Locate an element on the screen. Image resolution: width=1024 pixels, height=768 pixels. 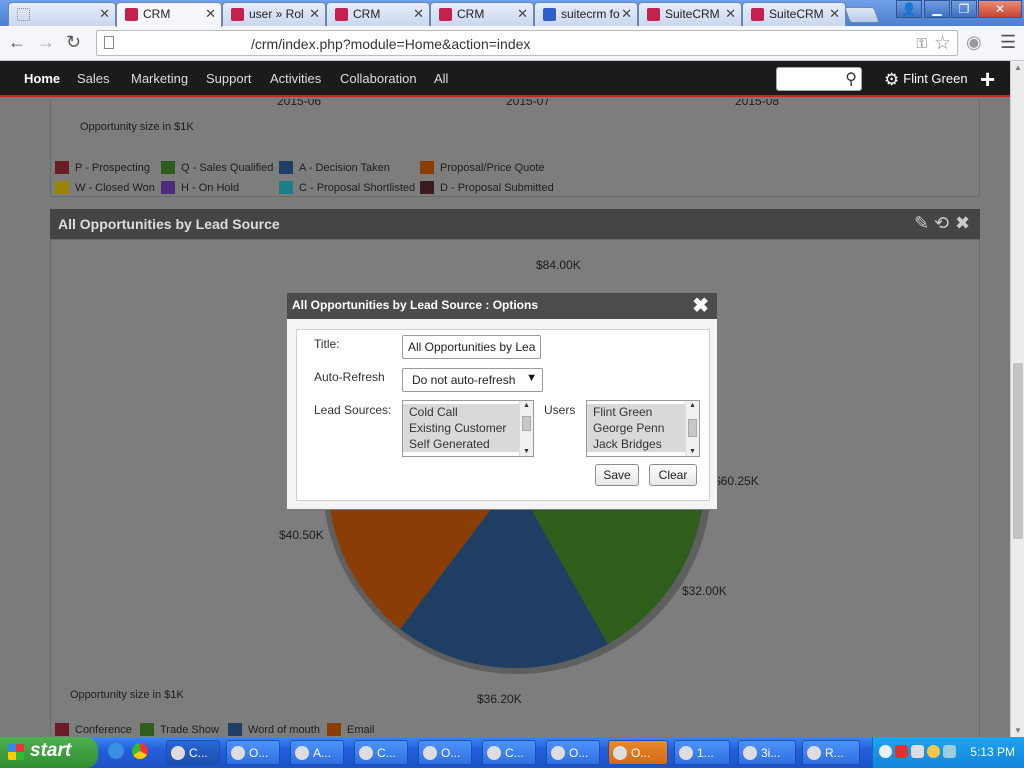
pie-value-label: $36.20K is located at coordinates (499, 699).